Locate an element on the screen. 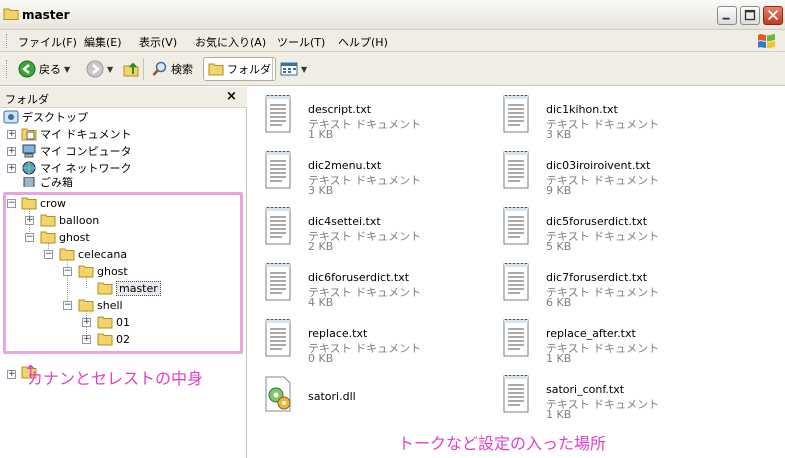 The width and height of the screenshot is (785, 458). folders-button: フォルダ is located at coordinates (239, 69).